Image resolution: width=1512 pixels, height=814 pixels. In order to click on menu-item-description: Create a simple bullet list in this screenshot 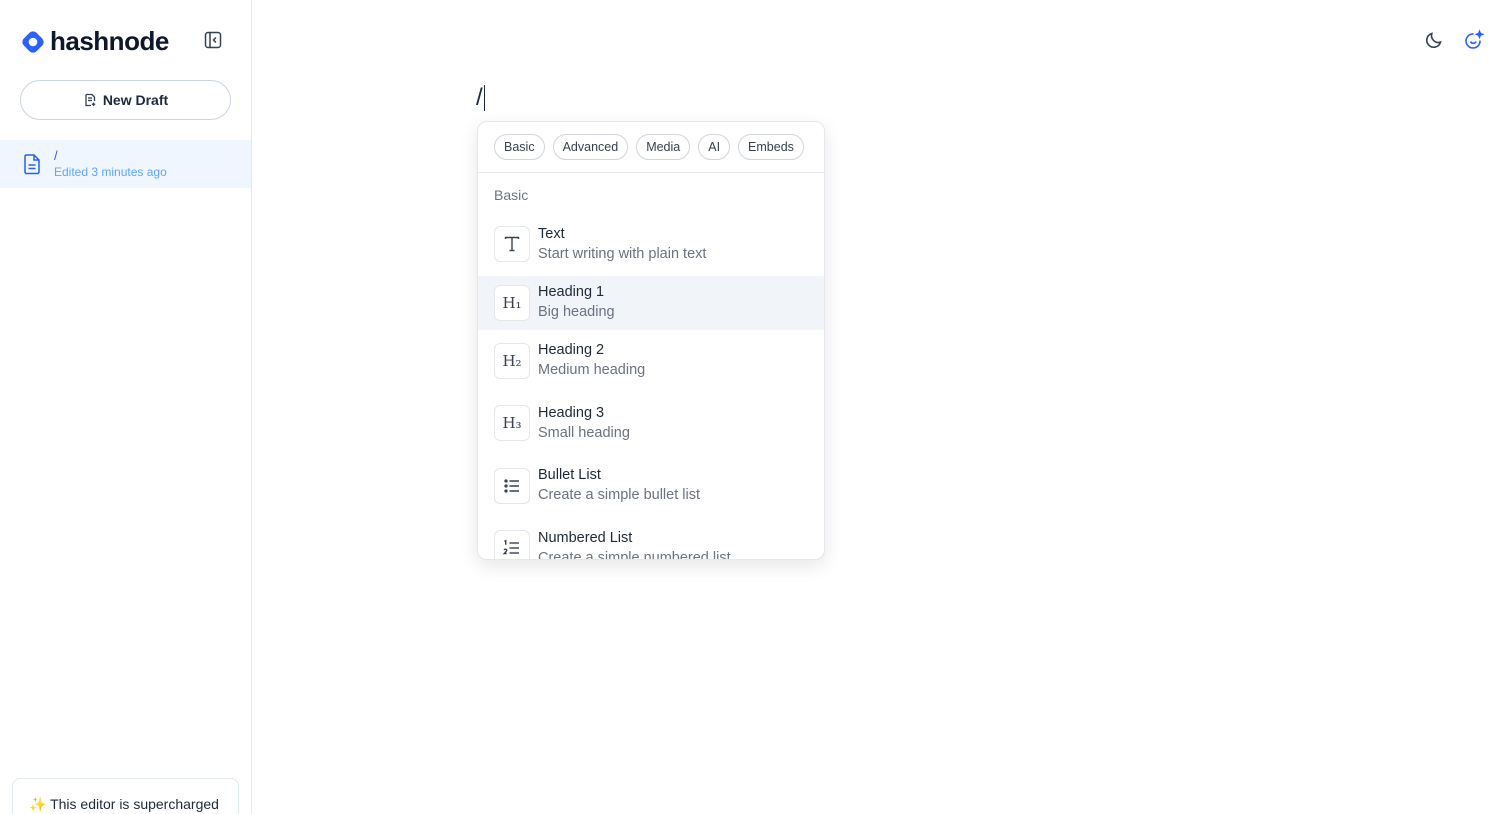, I will do `click(619, 495)`.